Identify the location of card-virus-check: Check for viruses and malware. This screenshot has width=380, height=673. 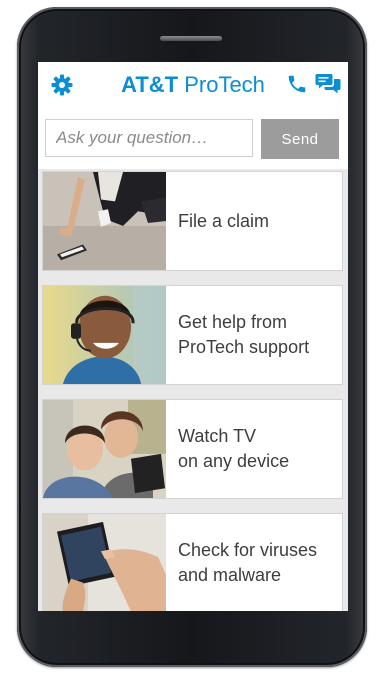
(192, 562).